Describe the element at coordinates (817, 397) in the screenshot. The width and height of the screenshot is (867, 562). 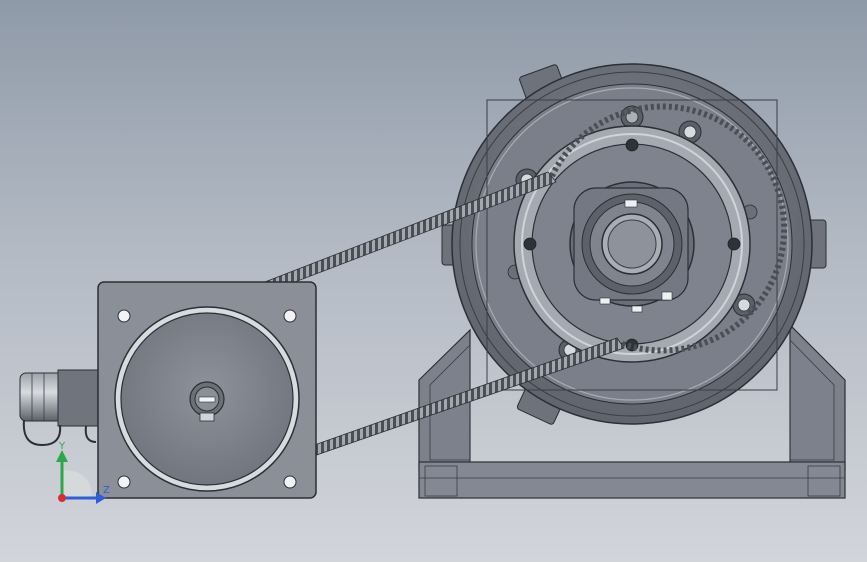
I see `stand-right-leg` at that location.